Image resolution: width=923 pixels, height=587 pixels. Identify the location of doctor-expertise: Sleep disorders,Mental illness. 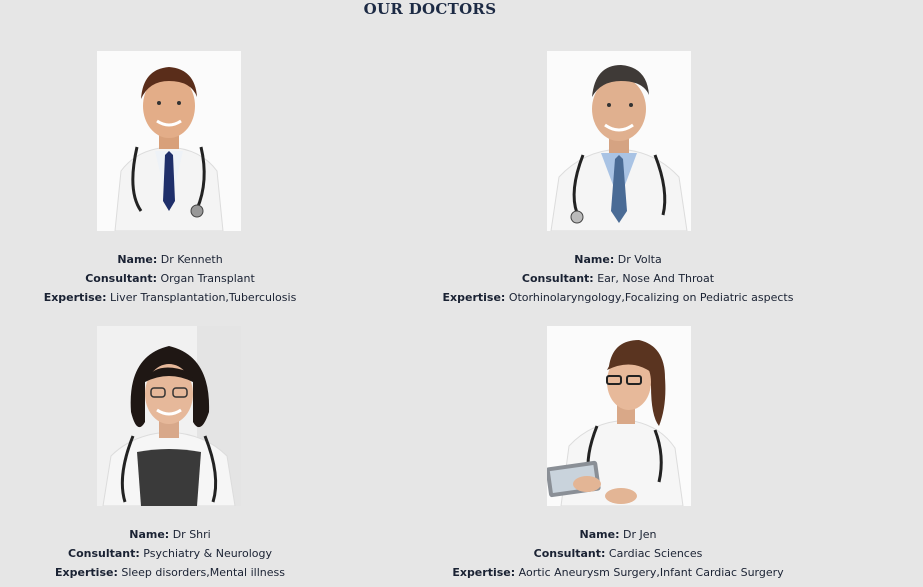
(203, 572).